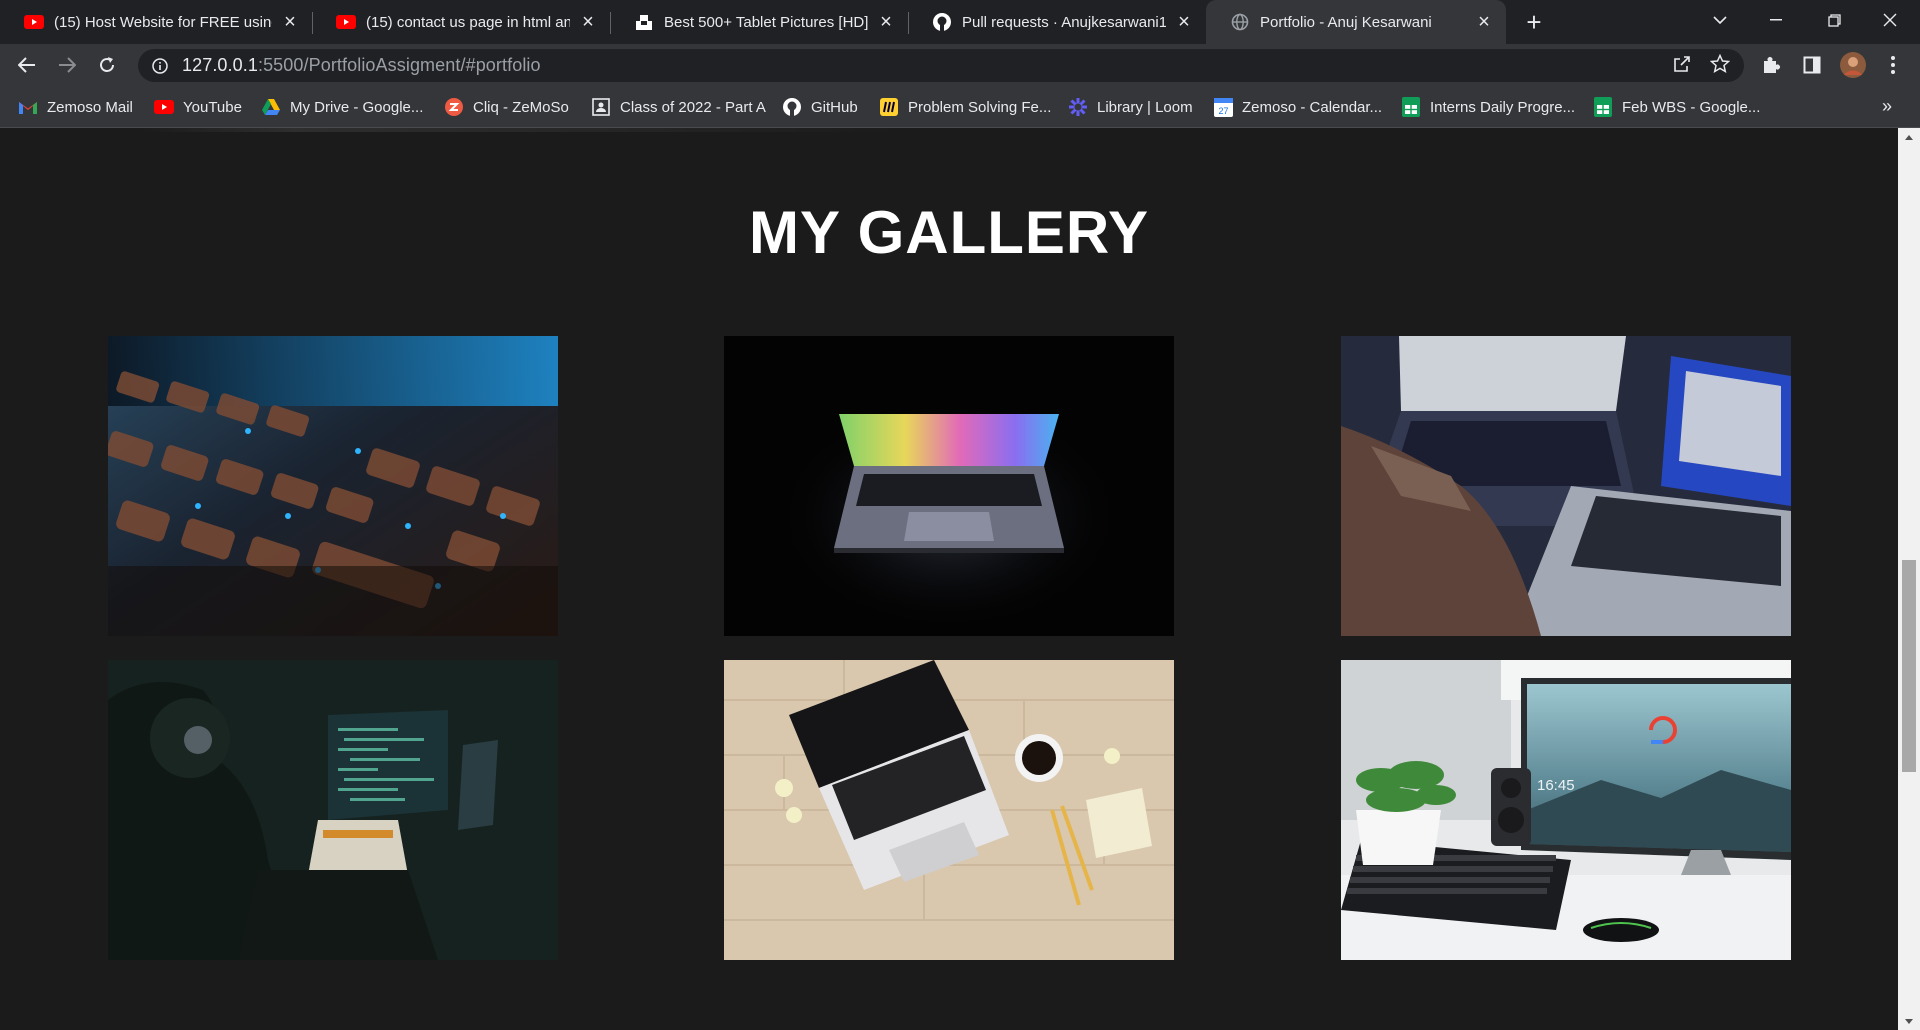 This screenshot has height=1030, width=1920. What do you see at coordinates (454, 107) in the screenshot?
I see `cliq-icon` at bounding box center [454, 107].